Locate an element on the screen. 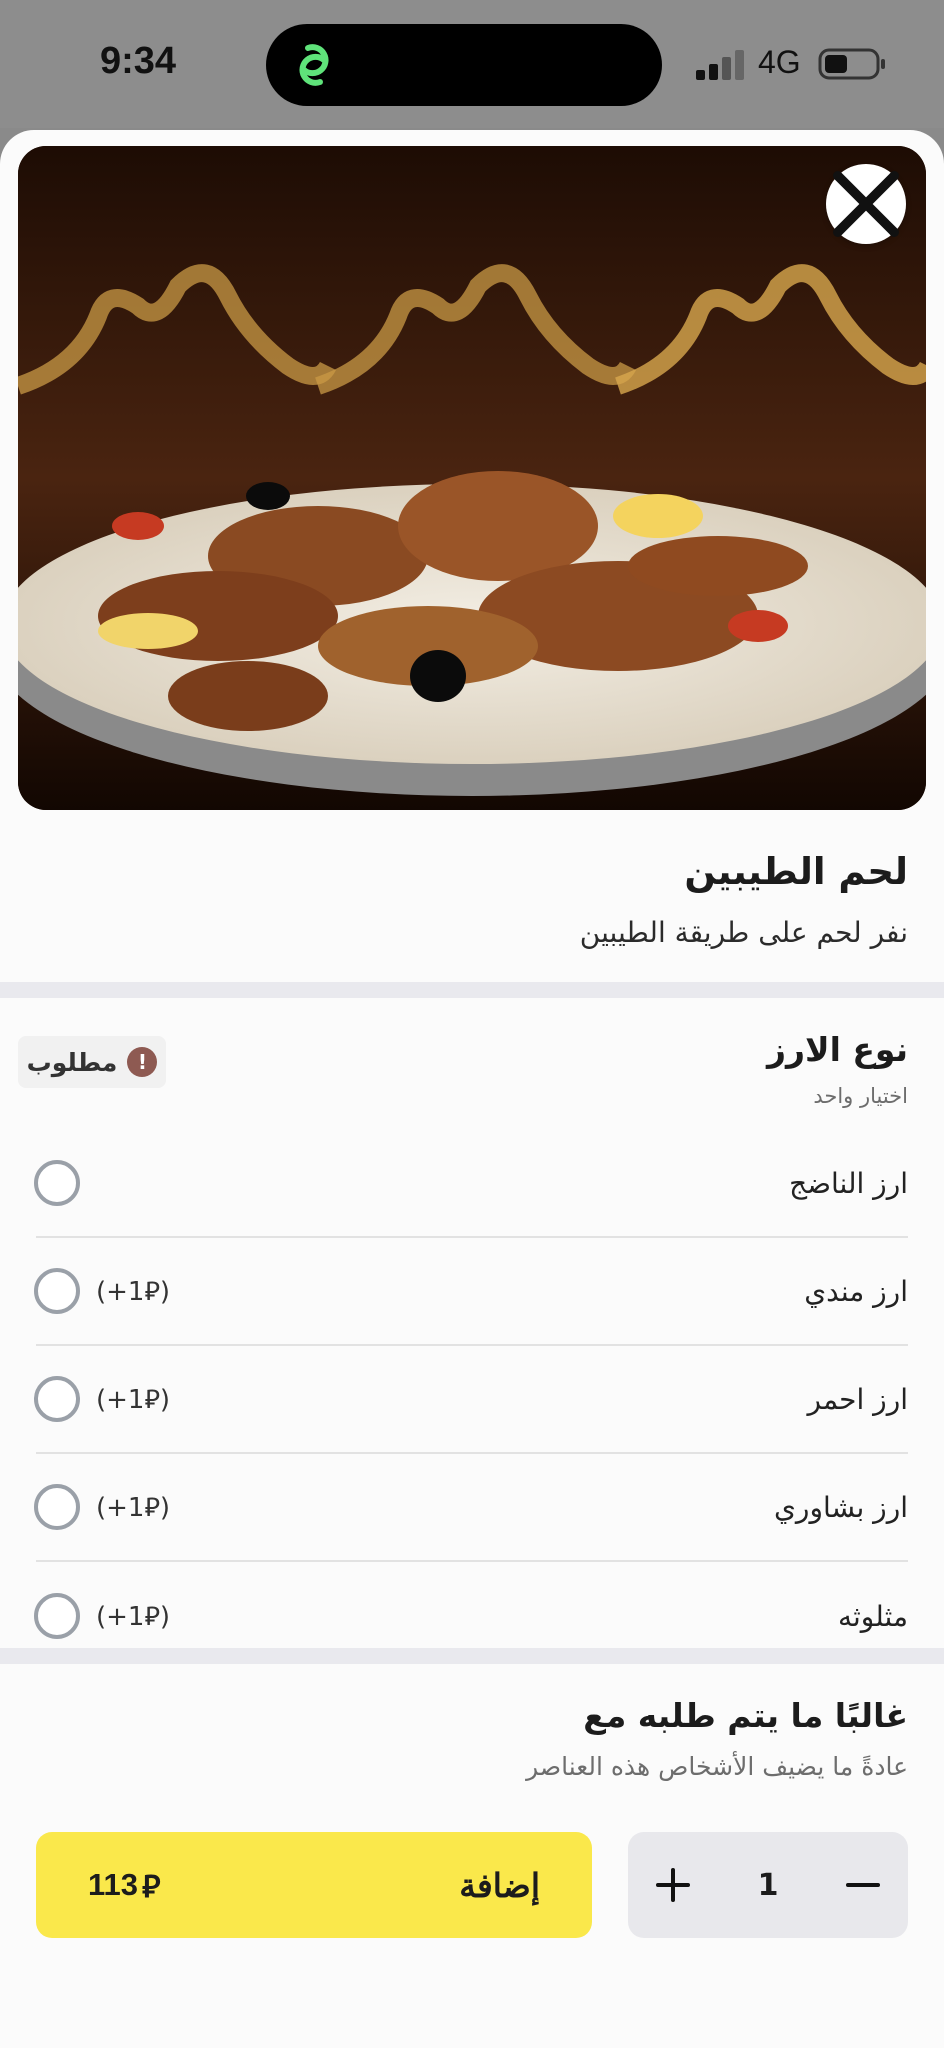 This screenshot has height=2048, width=944. increment-button is located at coordinates (673, 1885).